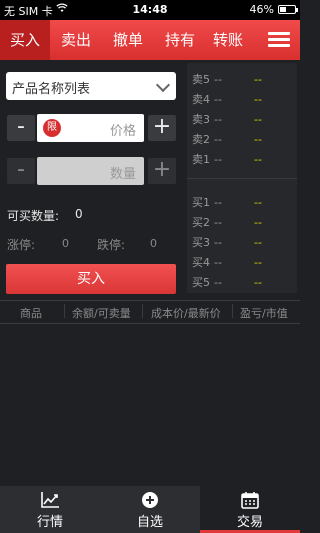  What do you see at coordinates (128, 40) in the screenshot?
I see `tab-cancel-order: 撤单` at bounding box center [128, 40].